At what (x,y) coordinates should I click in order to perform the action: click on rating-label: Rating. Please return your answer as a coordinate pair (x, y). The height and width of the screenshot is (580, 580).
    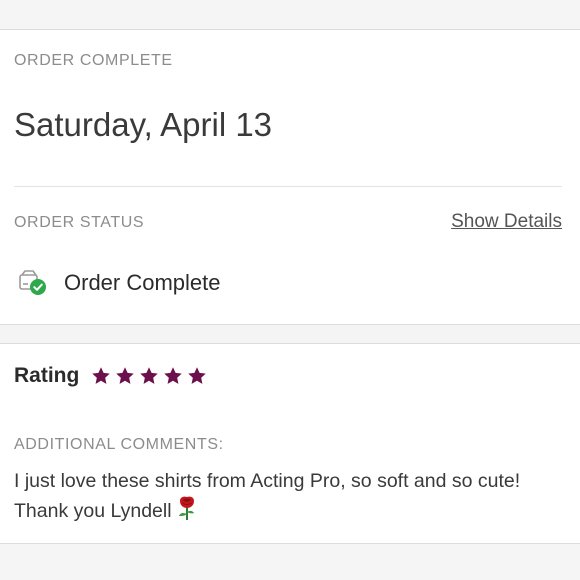
    Looking at the image, I should click on (47, 375).